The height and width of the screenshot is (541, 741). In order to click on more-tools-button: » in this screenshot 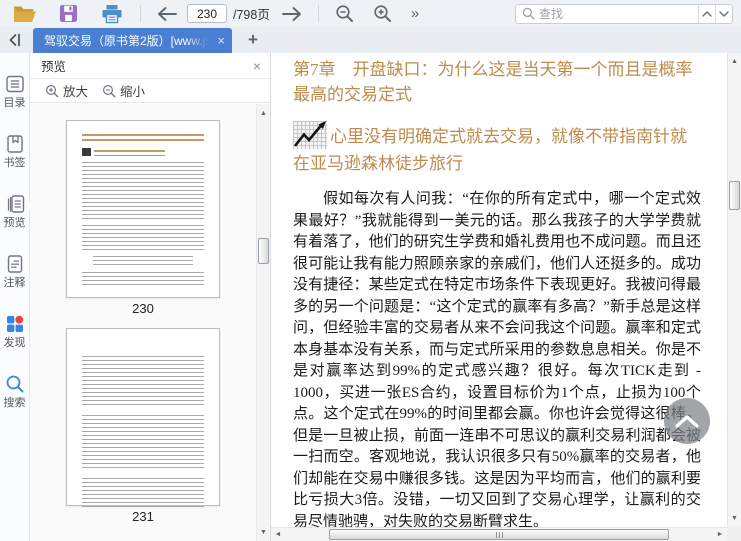, I will do `click(415, 13)`.